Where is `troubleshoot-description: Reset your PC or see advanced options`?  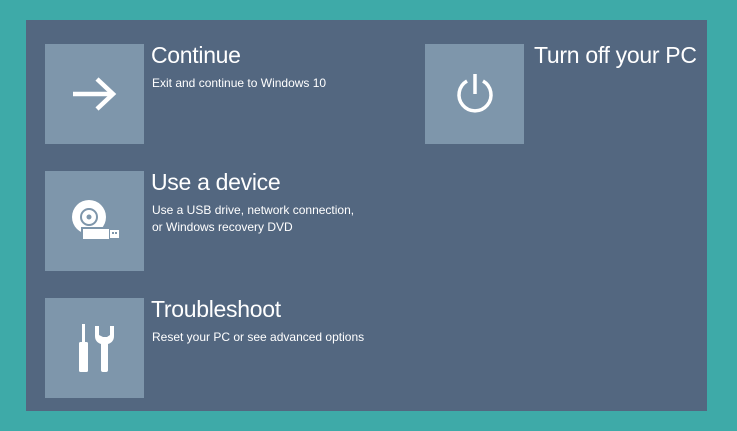 troubleshoot-description: Reset your PC or see advanced options is located at coordinates (258, 337).